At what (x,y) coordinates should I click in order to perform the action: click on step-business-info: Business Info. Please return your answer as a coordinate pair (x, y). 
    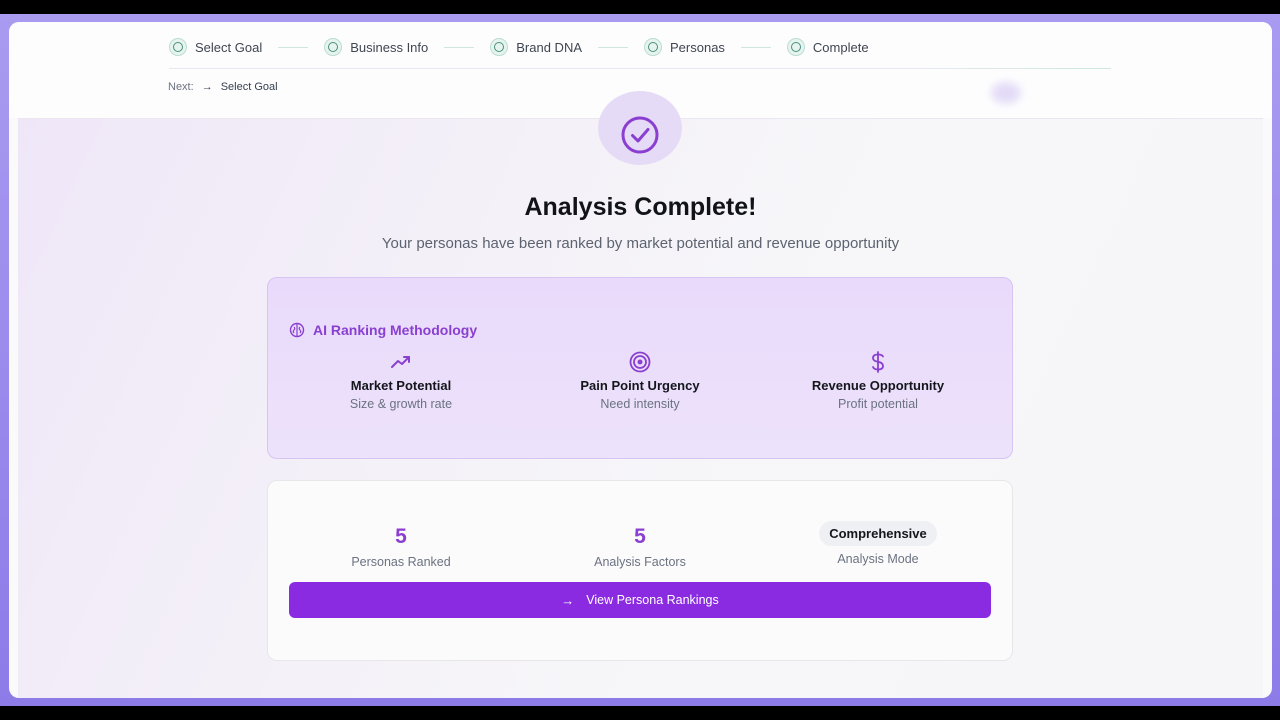
    Looking at the image, I should click on (376, 47).